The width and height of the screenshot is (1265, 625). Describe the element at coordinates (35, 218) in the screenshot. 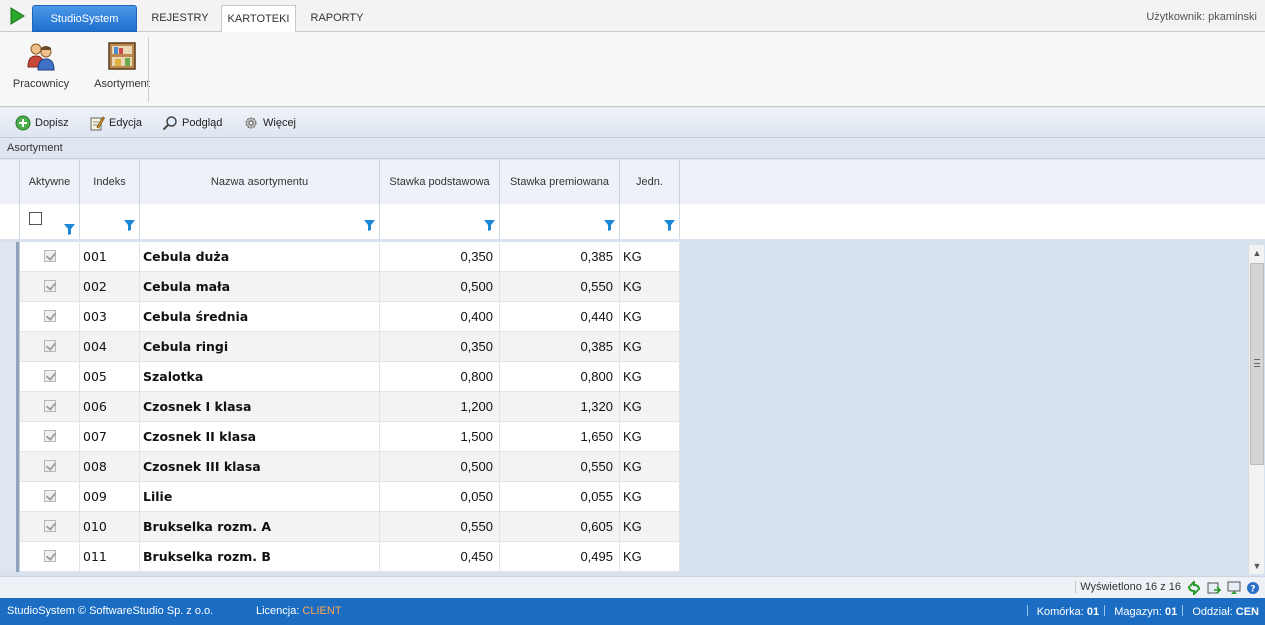

I see `filter-aktywne-checkbox` at that location.